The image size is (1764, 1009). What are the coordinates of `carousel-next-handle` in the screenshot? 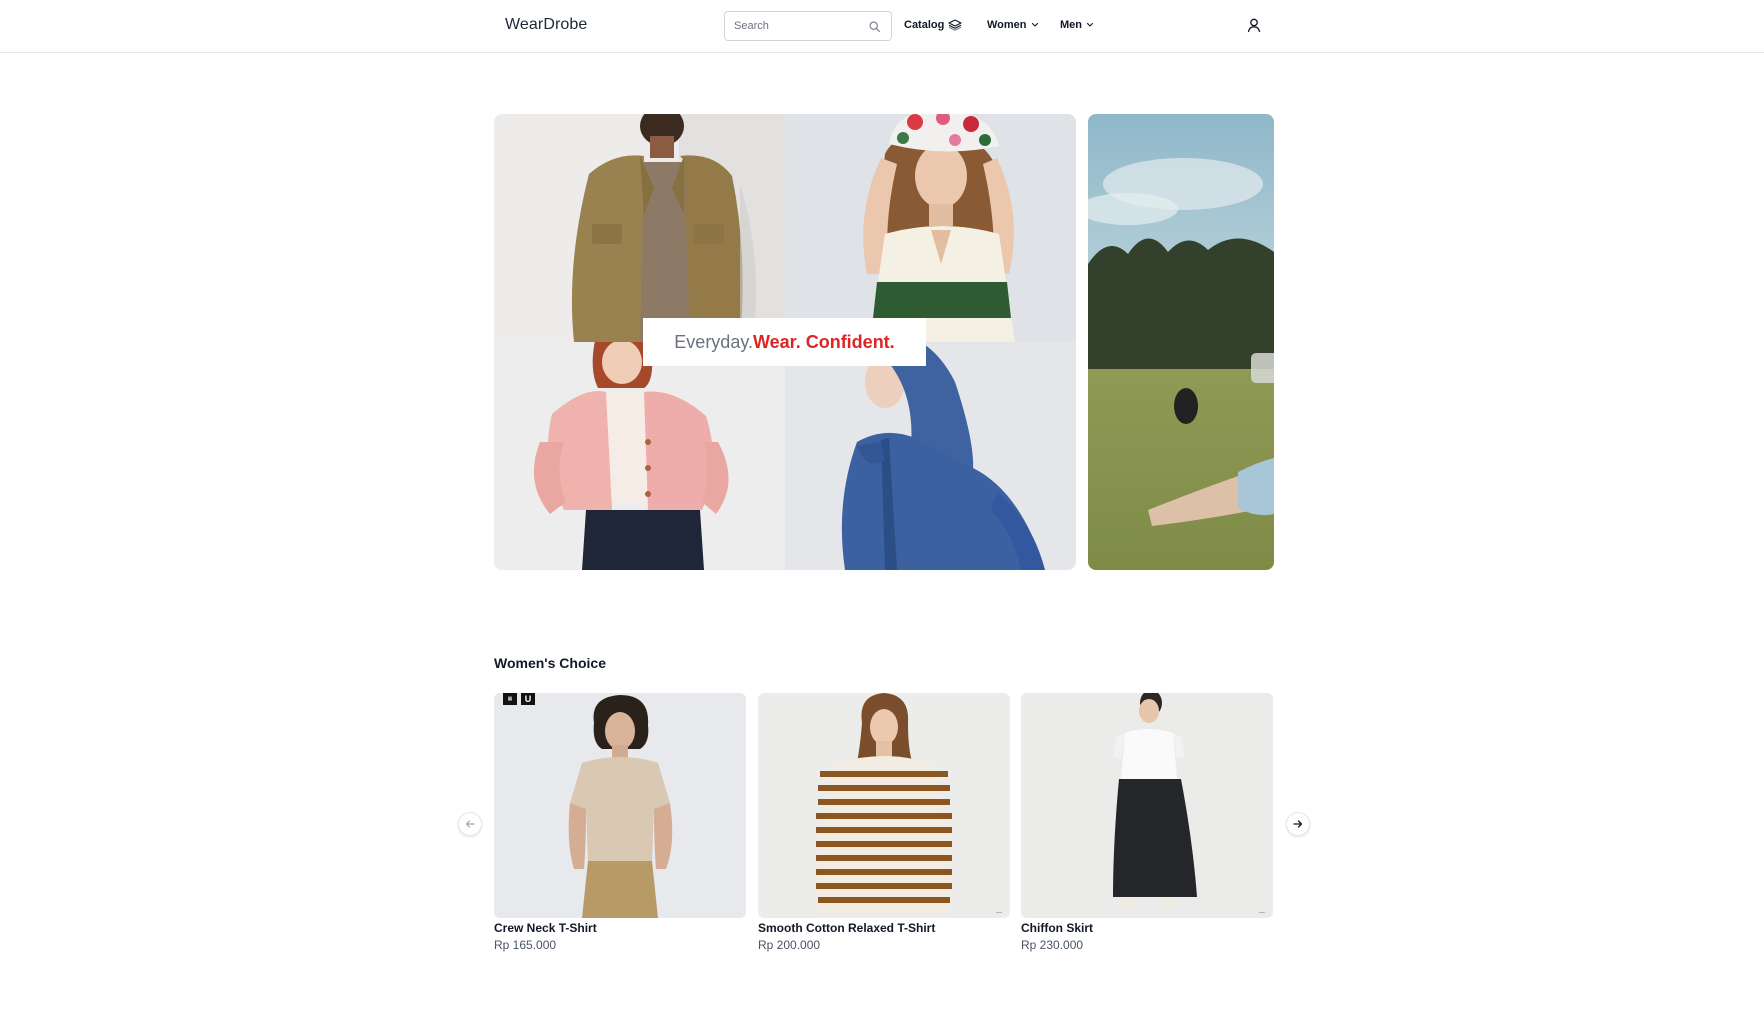 It's located at (1262, 368).